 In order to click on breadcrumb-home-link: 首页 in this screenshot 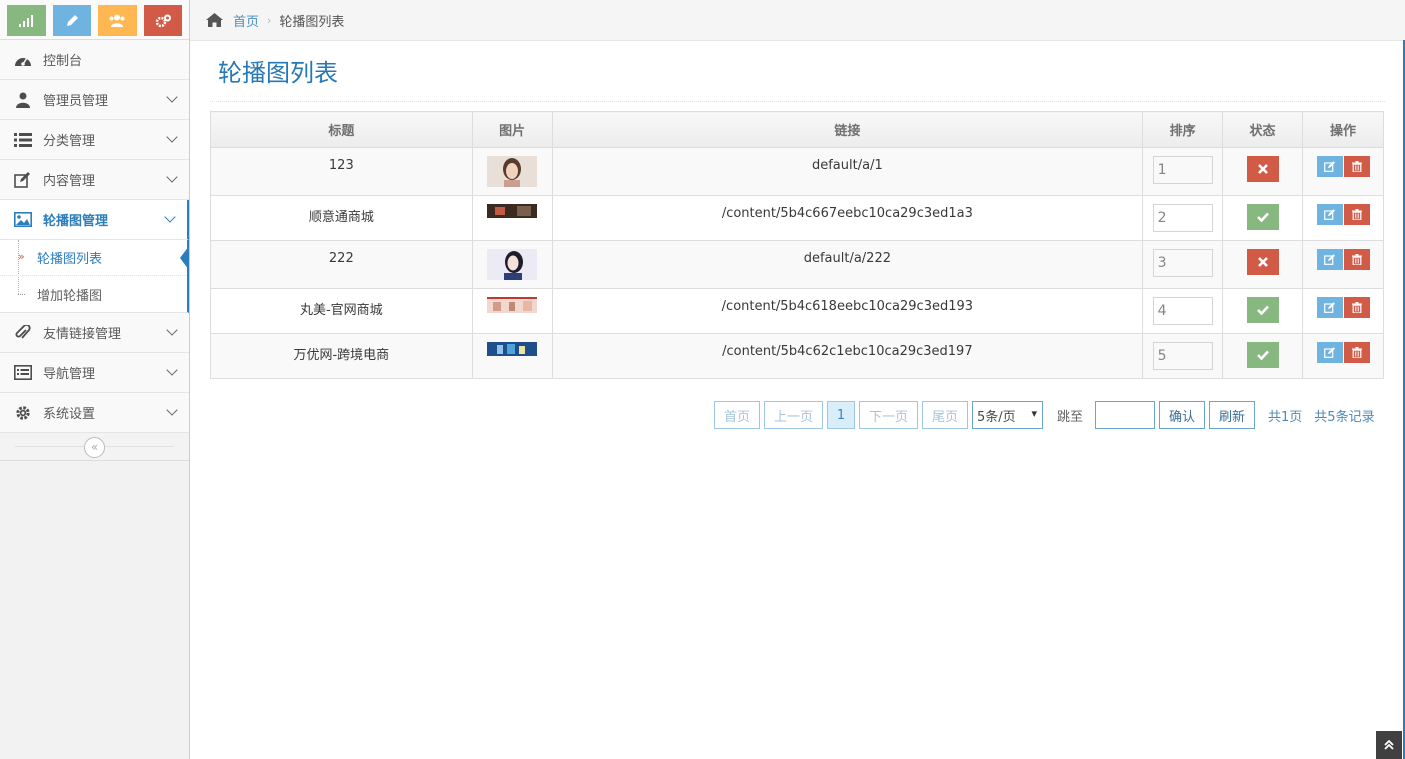, I will do `click(246, 20)`.